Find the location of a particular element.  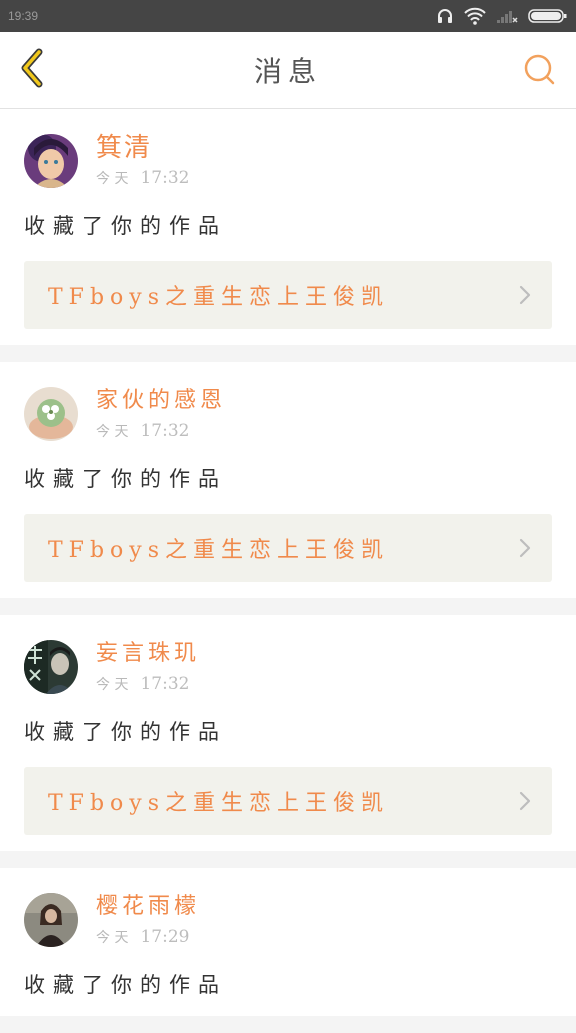

chevron-left-icon is located at coordinates (32, 70).